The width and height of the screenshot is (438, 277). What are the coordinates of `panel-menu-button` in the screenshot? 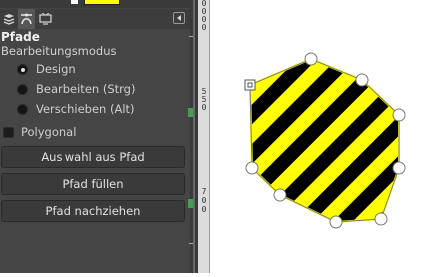 It's located at (179, 18).